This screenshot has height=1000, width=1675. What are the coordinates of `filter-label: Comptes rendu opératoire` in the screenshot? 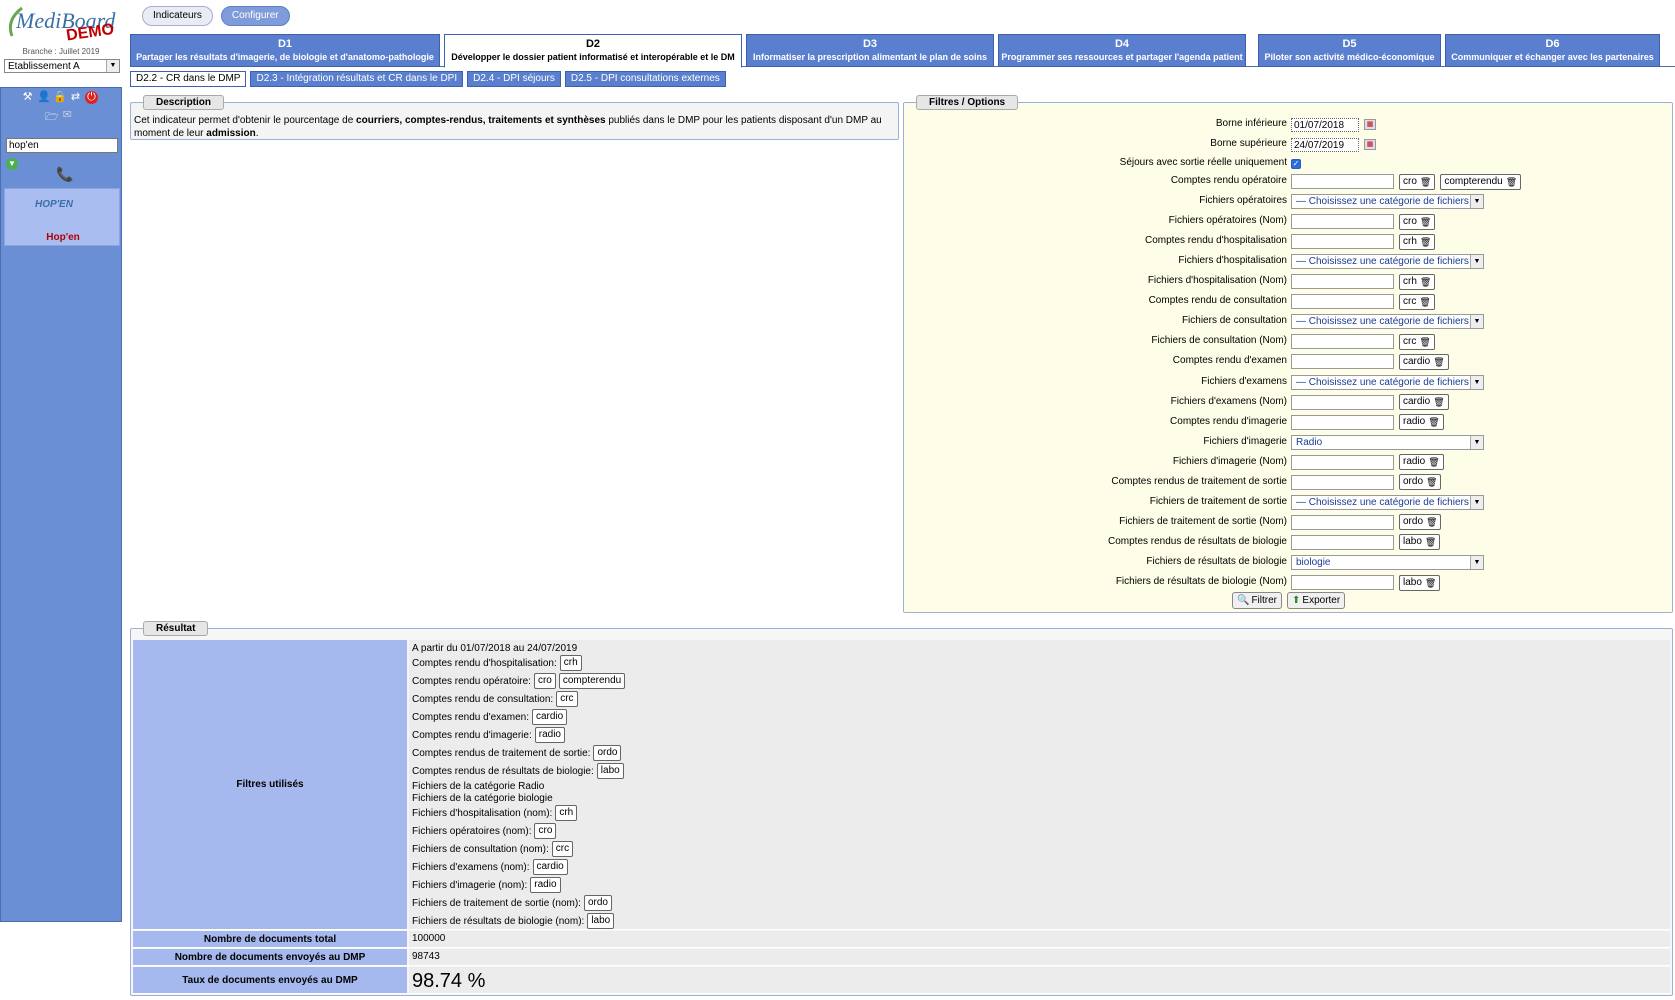 It's located at (1228, 180).